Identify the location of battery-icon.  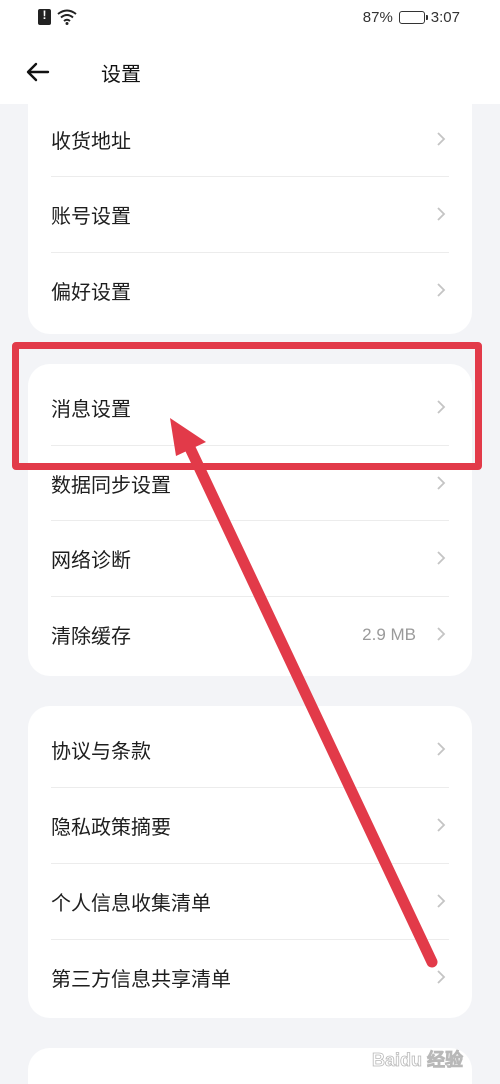
(413, 17).